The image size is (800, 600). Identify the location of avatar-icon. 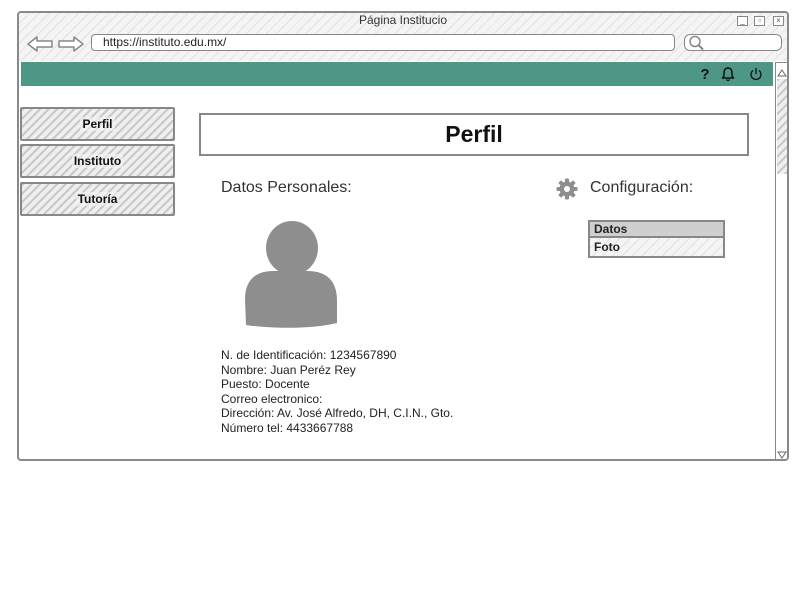
(290, 277).